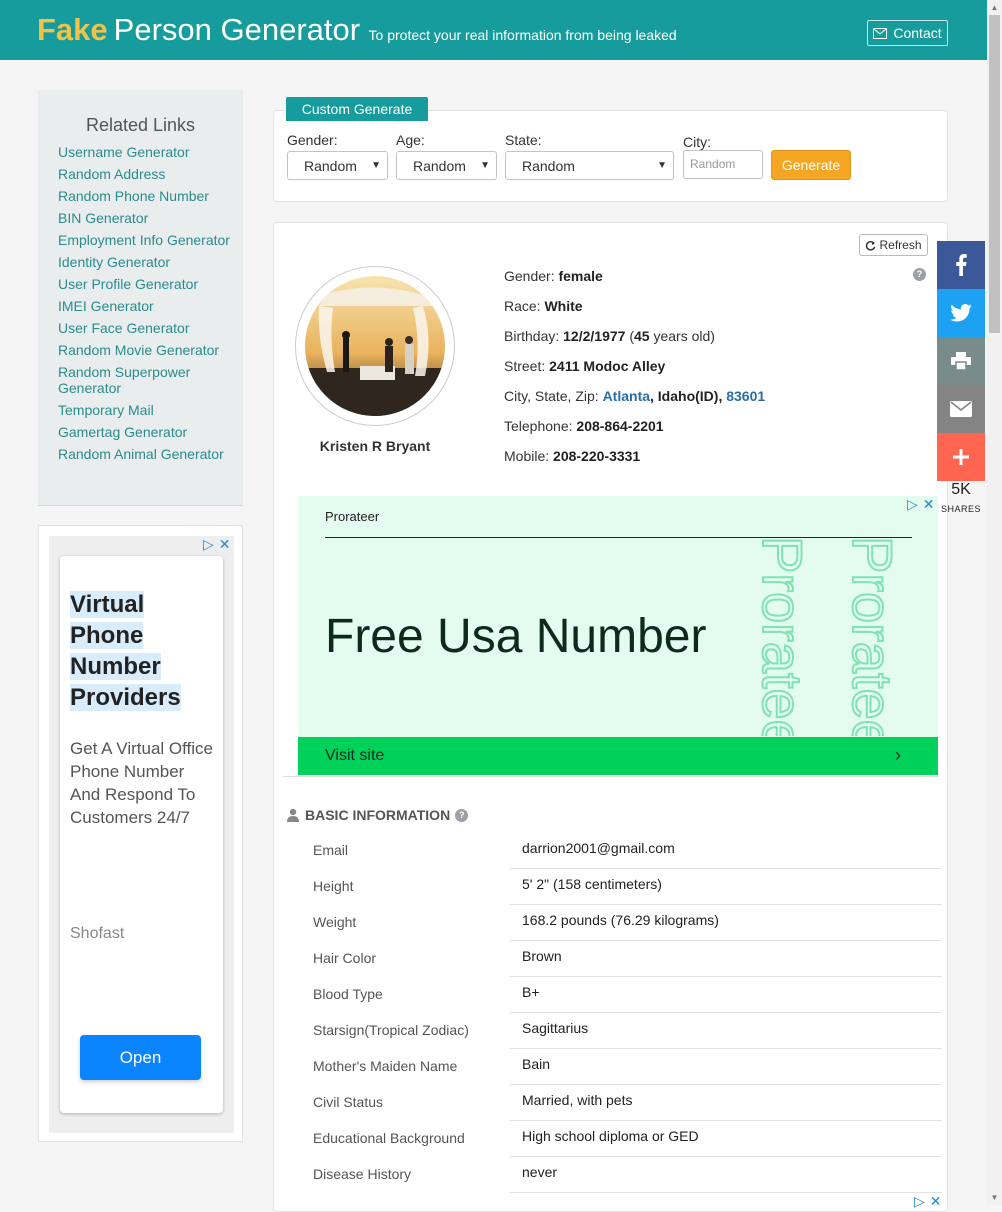 The width and height of the screenshot is (1002, 1212). What do you see at coordinates (994, 1197) in the screenshot?
I see `scroll-down-arrow-icon: ▼` at bounding box center [994, 1197].